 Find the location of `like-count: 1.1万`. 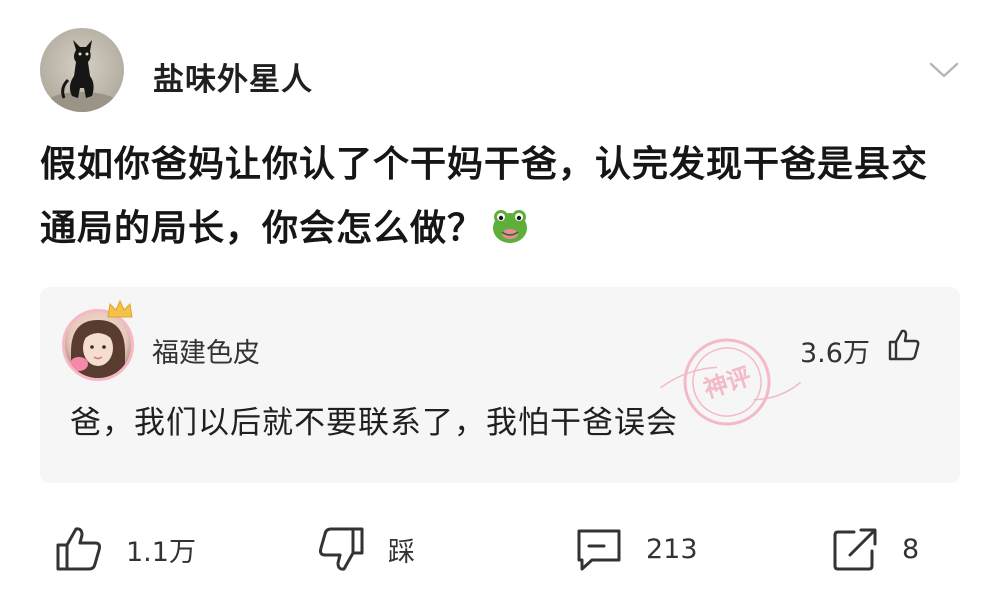

like-count: 1.1万 is located at coordinates (161, 552).